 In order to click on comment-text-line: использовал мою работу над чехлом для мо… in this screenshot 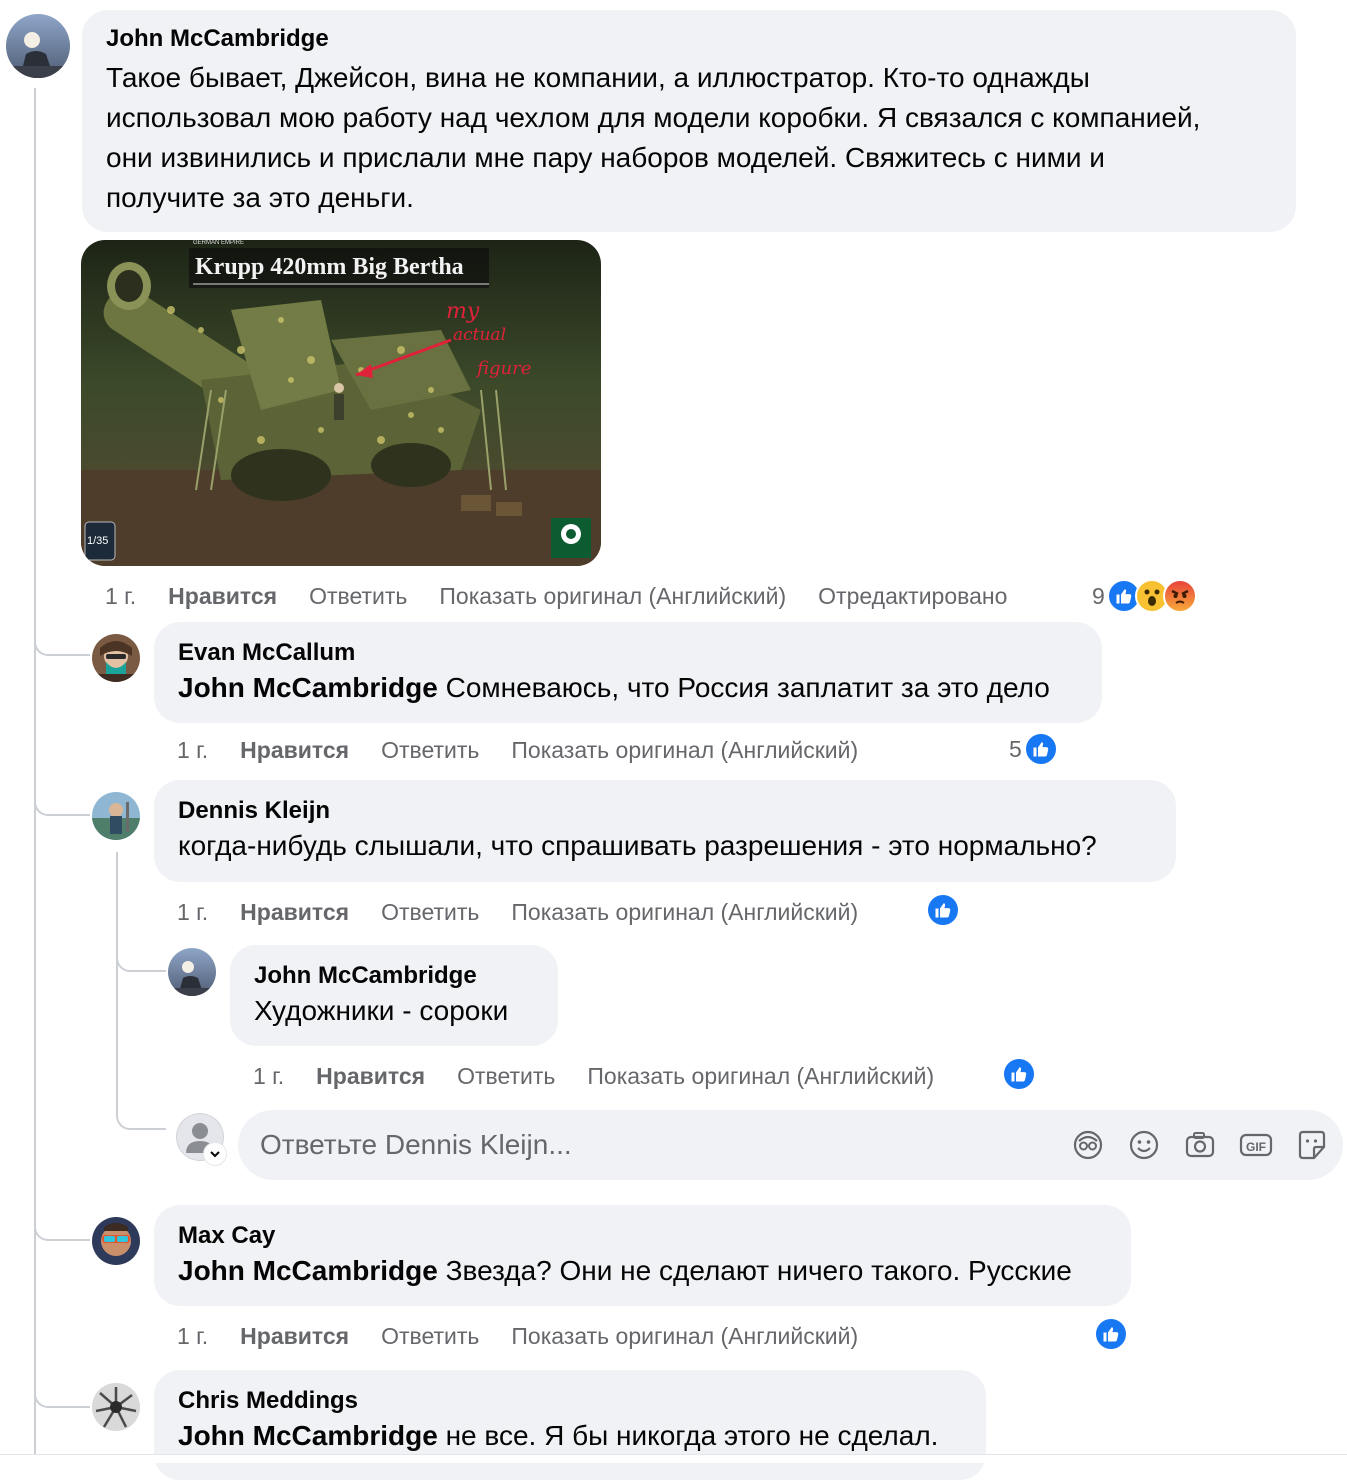, I will do `click(653, 117)`.